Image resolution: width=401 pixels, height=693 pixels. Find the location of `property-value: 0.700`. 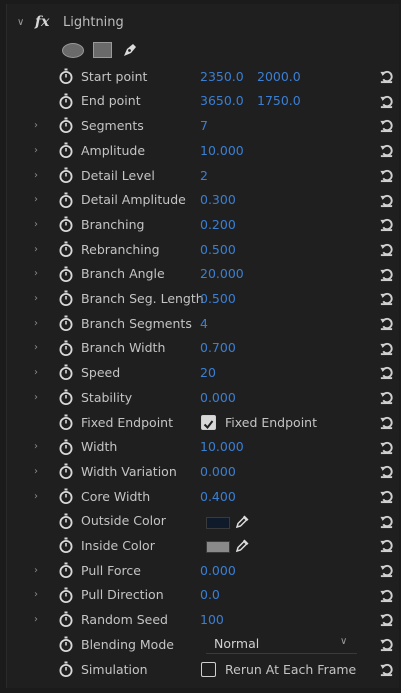

property-value: 0.700 is located at coordinates (218, 347).